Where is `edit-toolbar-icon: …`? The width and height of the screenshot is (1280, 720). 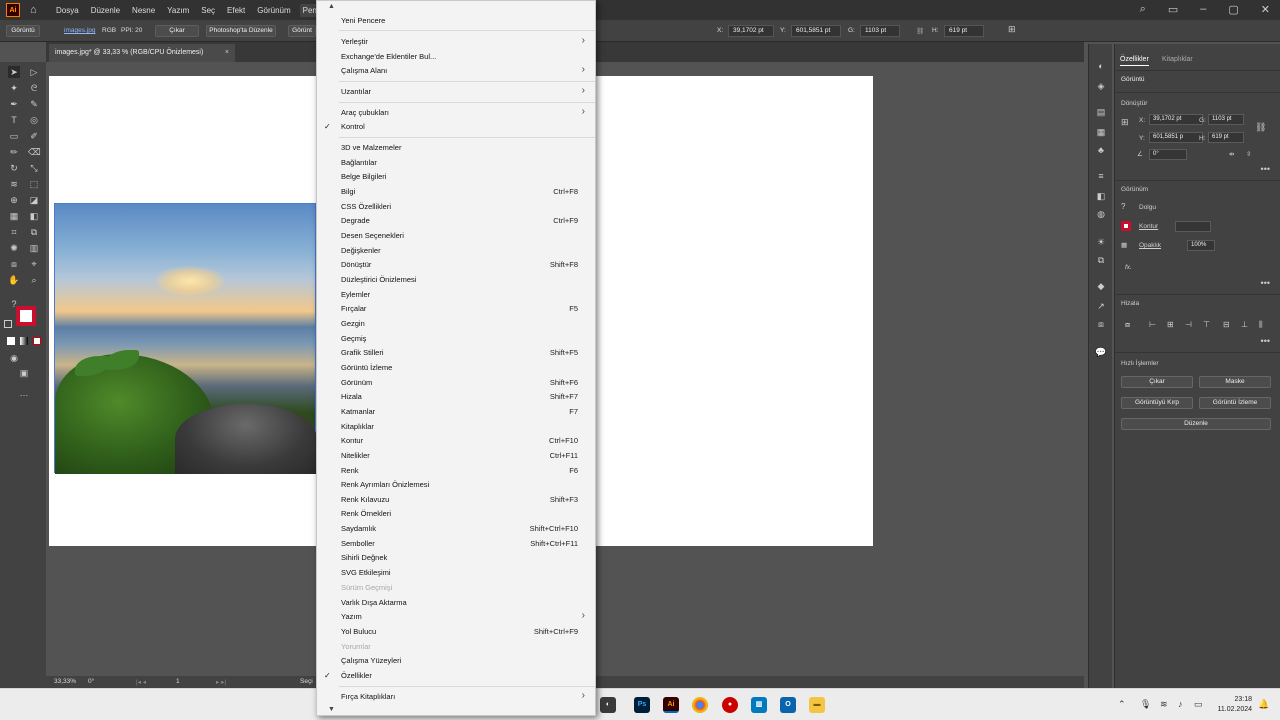
edit-toolbar-icon: … is located at coordinates (24, 393).